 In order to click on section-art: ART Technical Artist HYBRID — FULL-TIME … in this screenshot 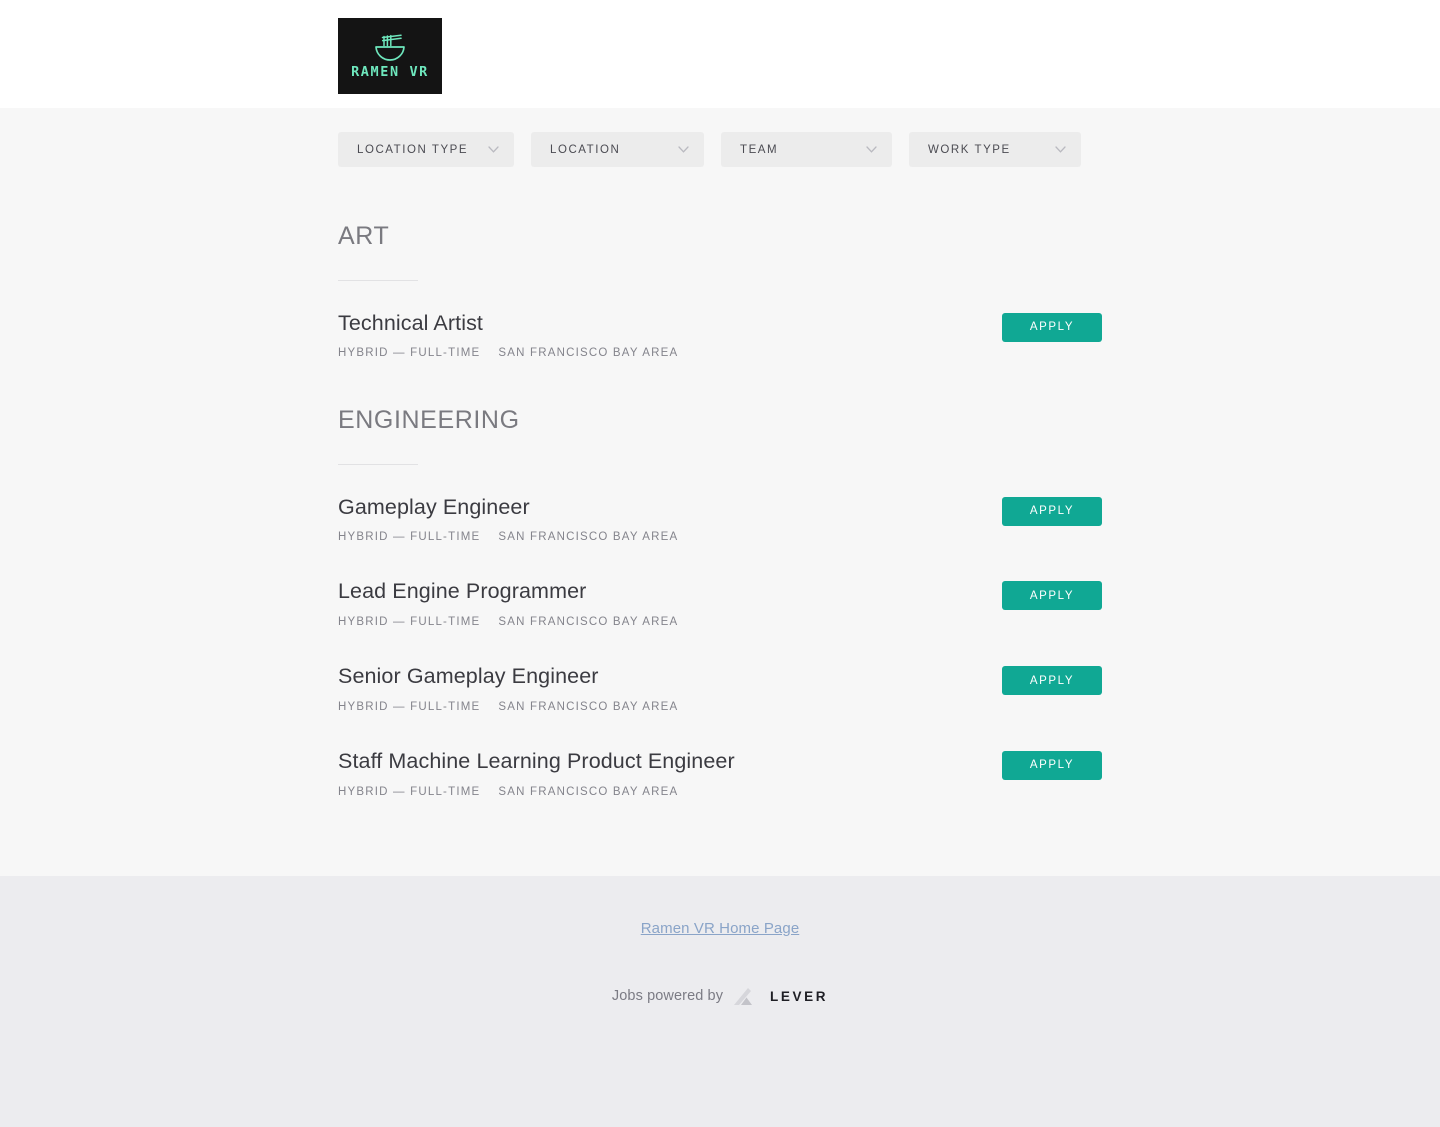, I will do `click(720, 284)`.